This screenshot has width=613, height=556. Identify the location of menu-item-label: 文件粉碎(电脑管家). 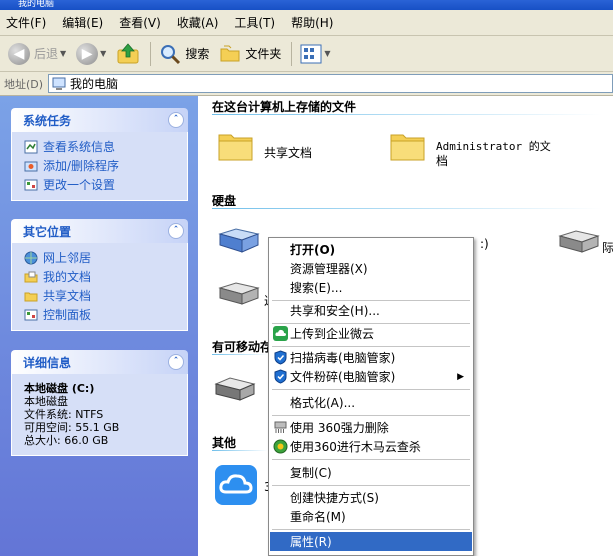
(343, 377).